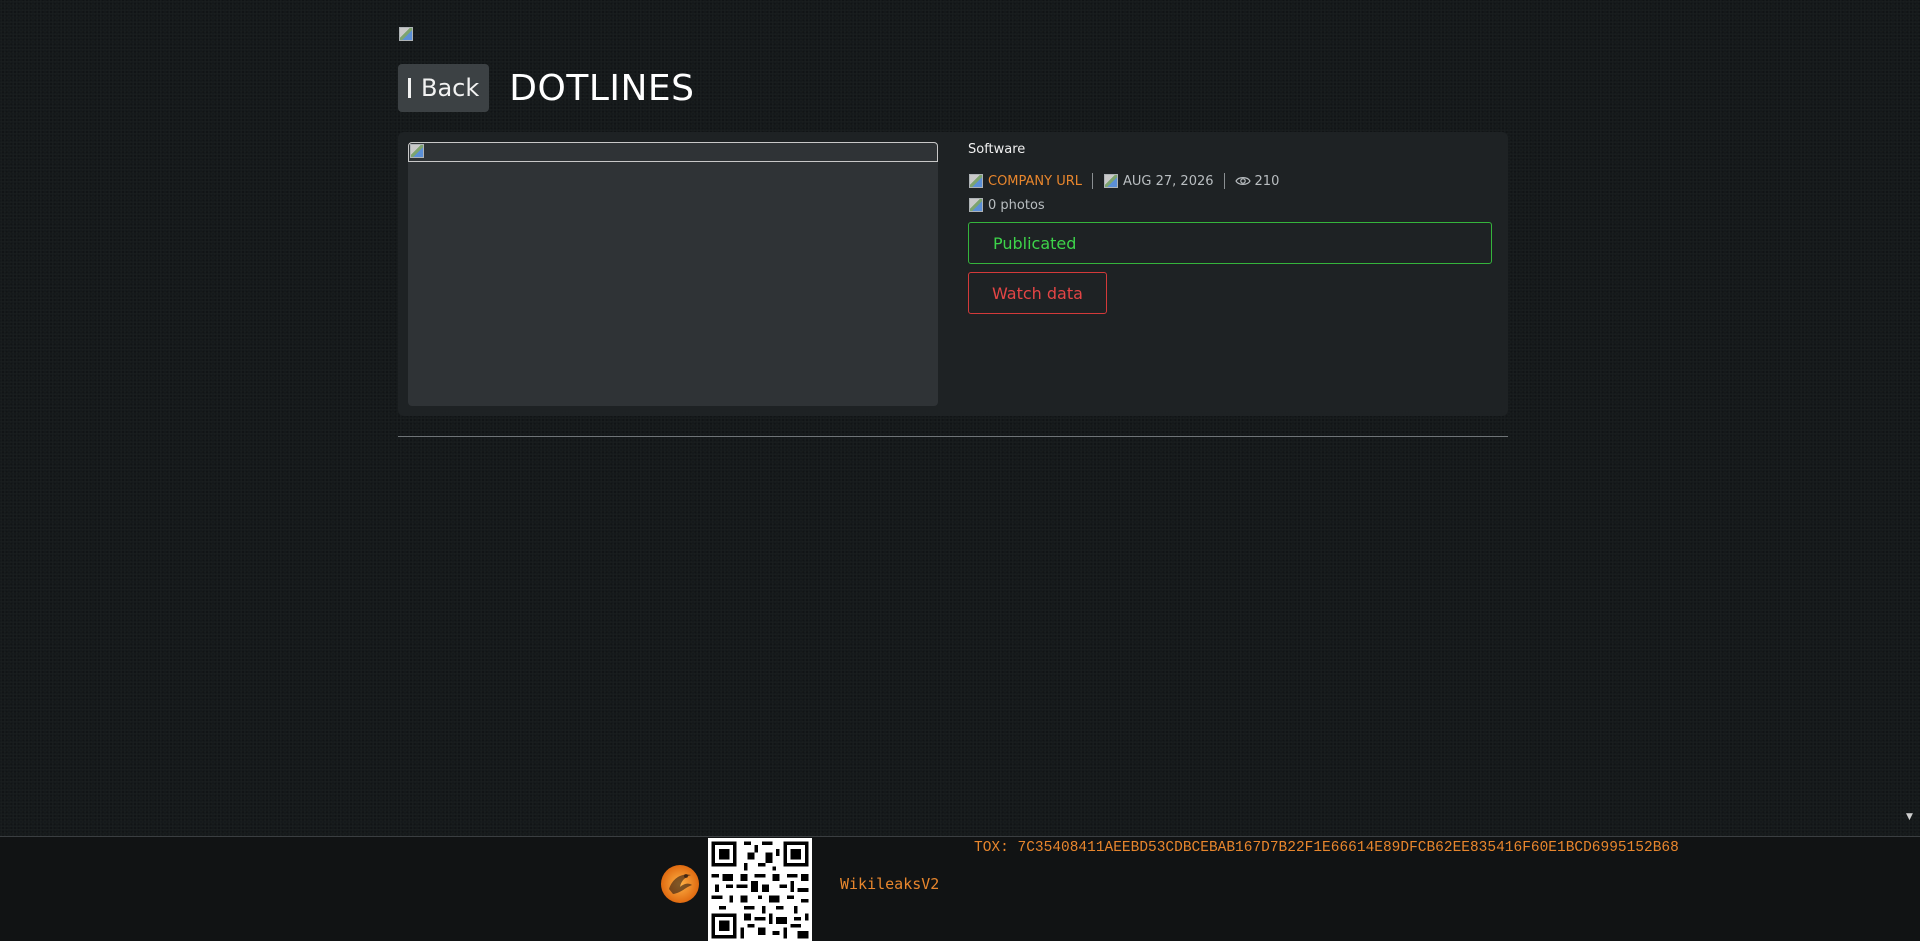  I want to click on site-logo-image, so click(406, 34).